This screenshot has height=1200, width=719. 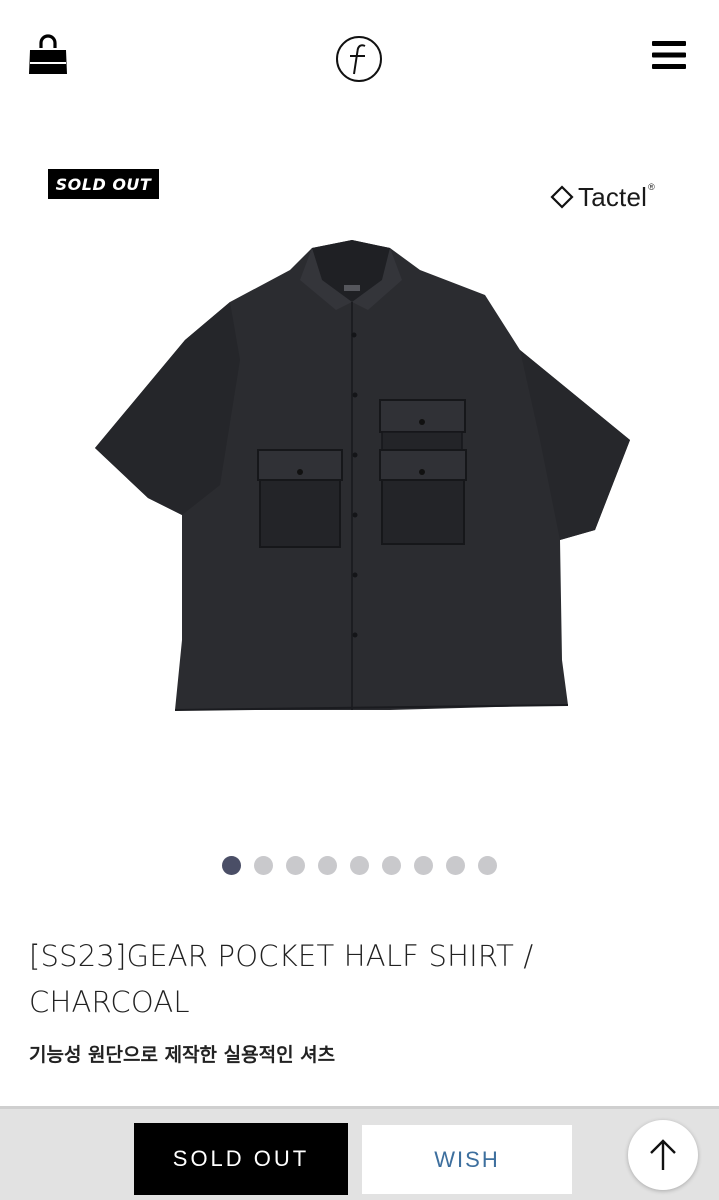 What do you see at coordinates (669, 55) in the screenshot?
I see `hamburger-menu-icon` at bounding box center [669, 55].